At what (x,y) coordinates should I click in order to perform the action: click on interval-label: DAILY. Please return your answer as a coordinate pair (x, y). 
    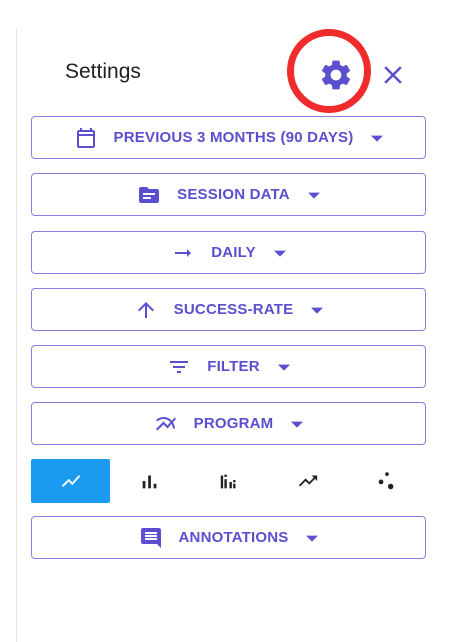
    Looking at the image, I should click on (233, 252).